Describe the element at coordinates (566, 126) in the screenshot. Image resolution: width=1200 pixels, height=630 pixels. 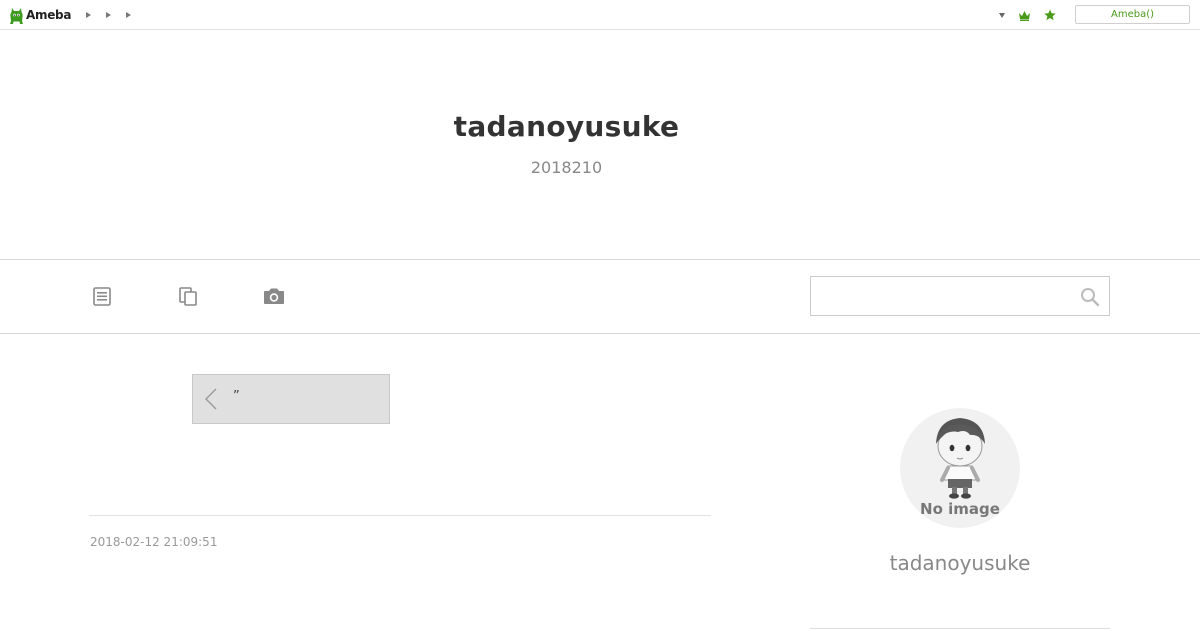
I see `blog-title: tadanoyusuke` at that location.